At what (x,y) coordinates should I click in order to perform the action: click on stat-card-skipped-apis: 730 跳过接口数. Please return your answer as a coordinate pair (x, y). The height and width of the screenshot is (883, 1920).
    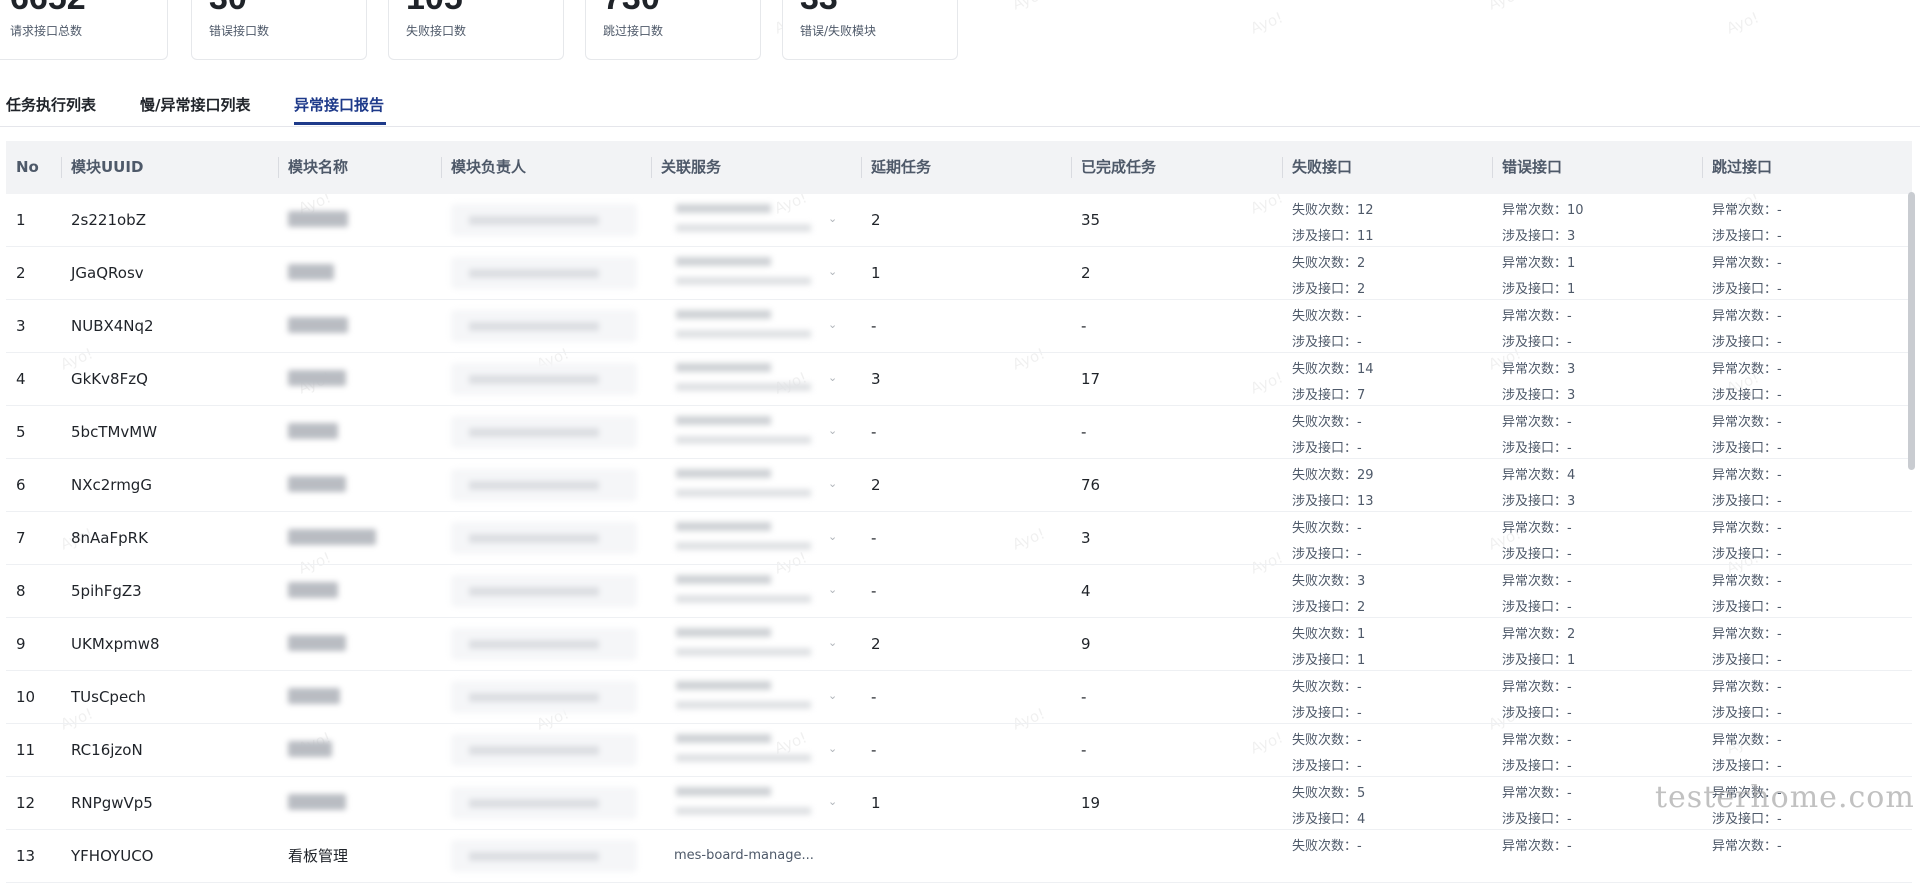
    Looking at the image, I should click on (673, 30).